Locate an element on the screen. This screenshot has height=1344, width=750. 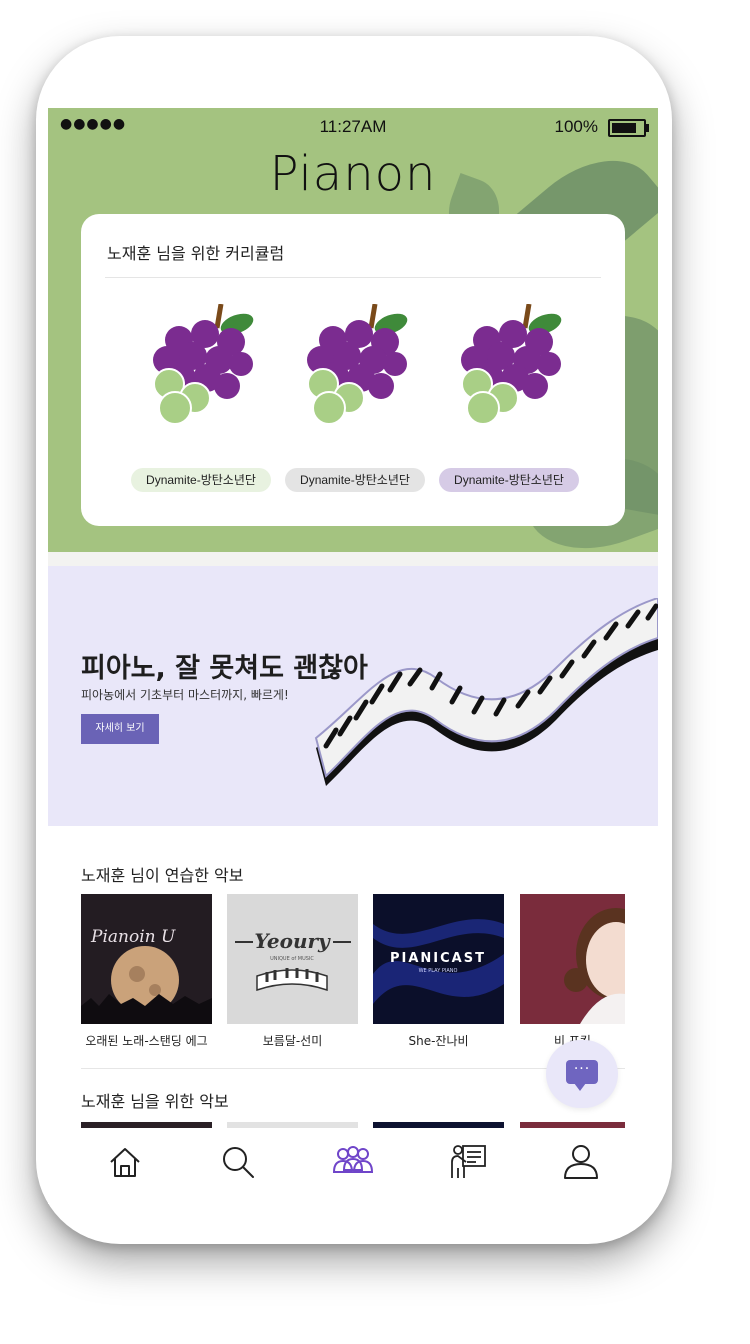
album-caption: She-잔나비 is located at coordinates (438, 1041).